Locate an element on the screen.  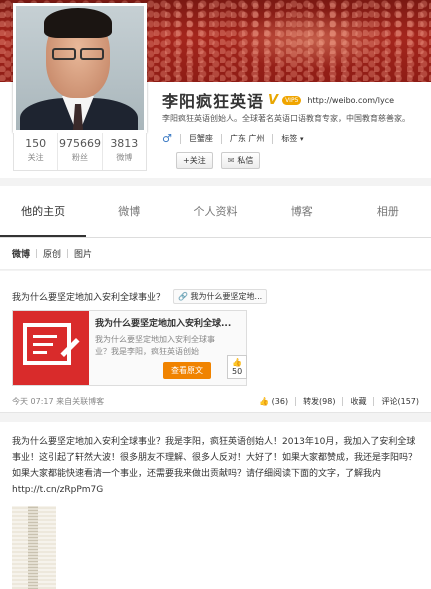
blog-card-desc: 我为什么要坚定地加入安利全球事 业？我是李阳，疯狂英语创始 is located at coordinates (167, 346).